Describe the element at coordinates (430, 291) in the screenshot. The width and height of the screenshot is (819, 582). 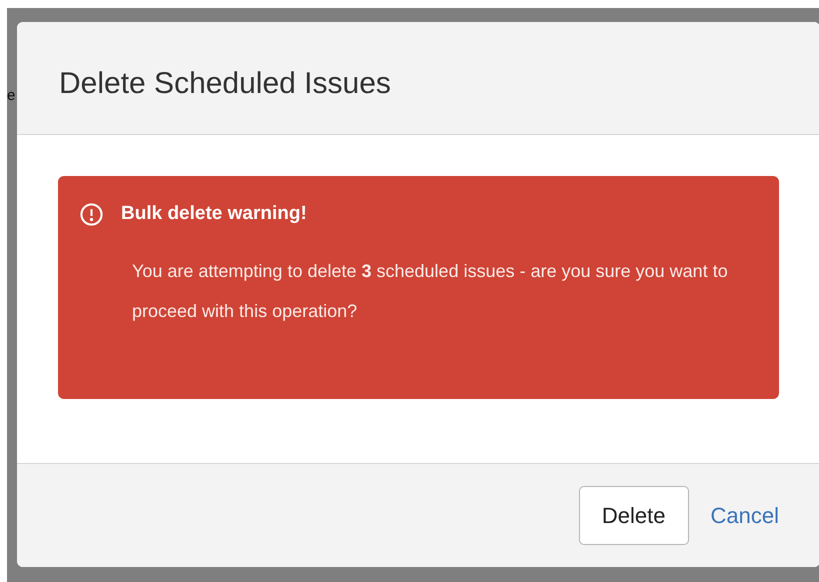
I see `alert-message: You are attempting to delete 3 scheduled issues - are you sure you want to proceed with this operation?` at that location.